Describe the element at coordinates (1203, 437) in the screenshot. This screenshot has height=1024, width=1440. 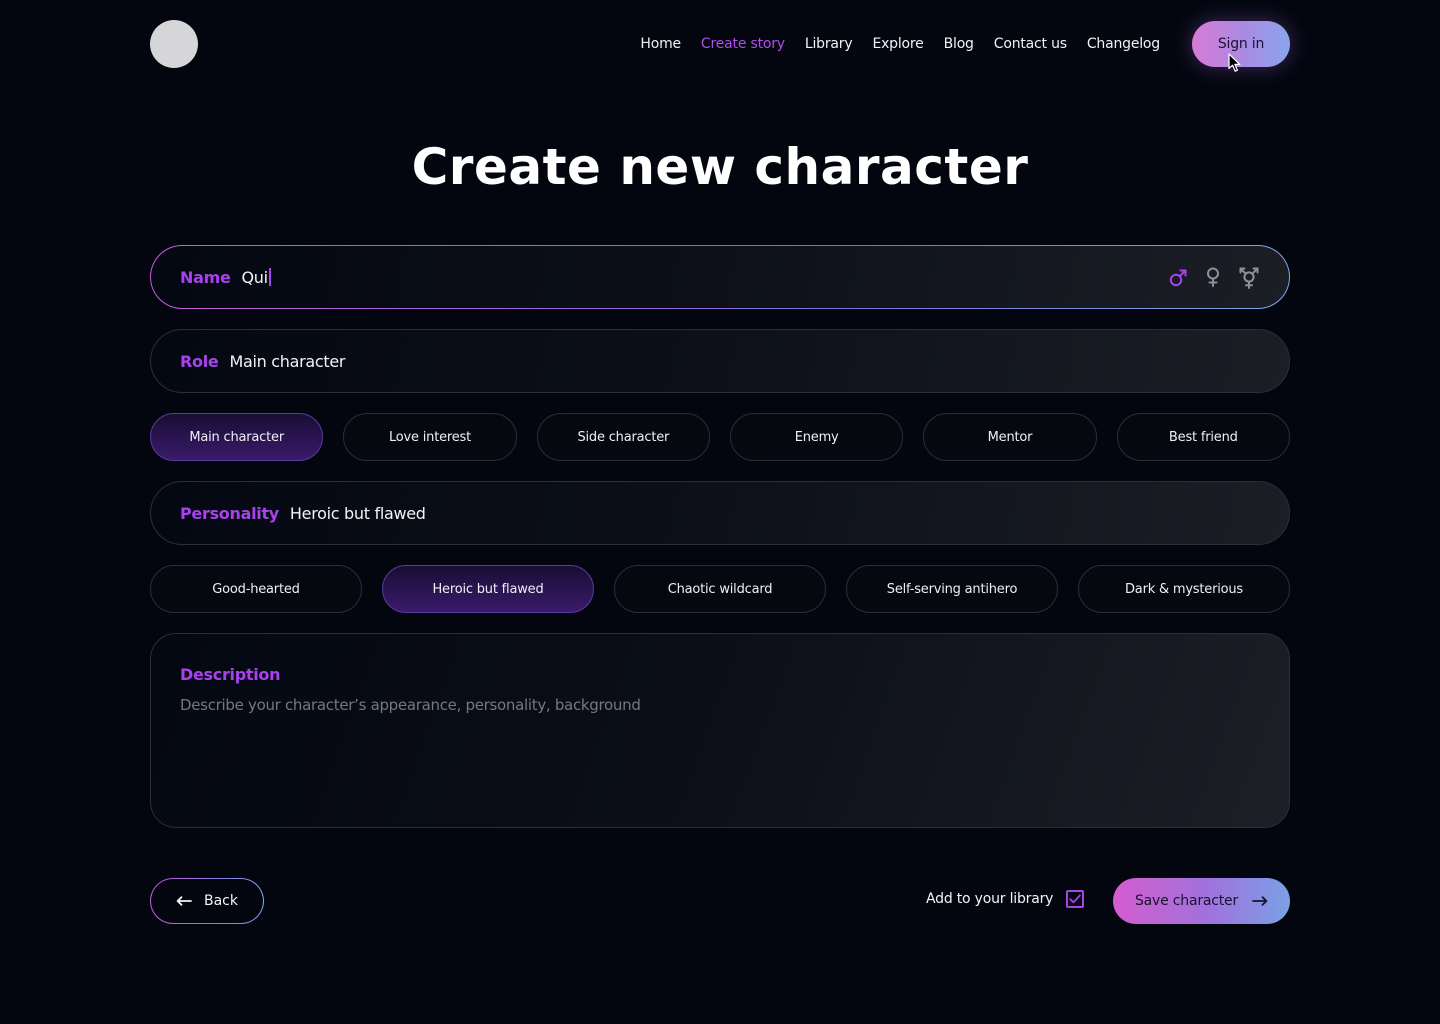
I see `role-chip-best-friend: Best friend` at that location.